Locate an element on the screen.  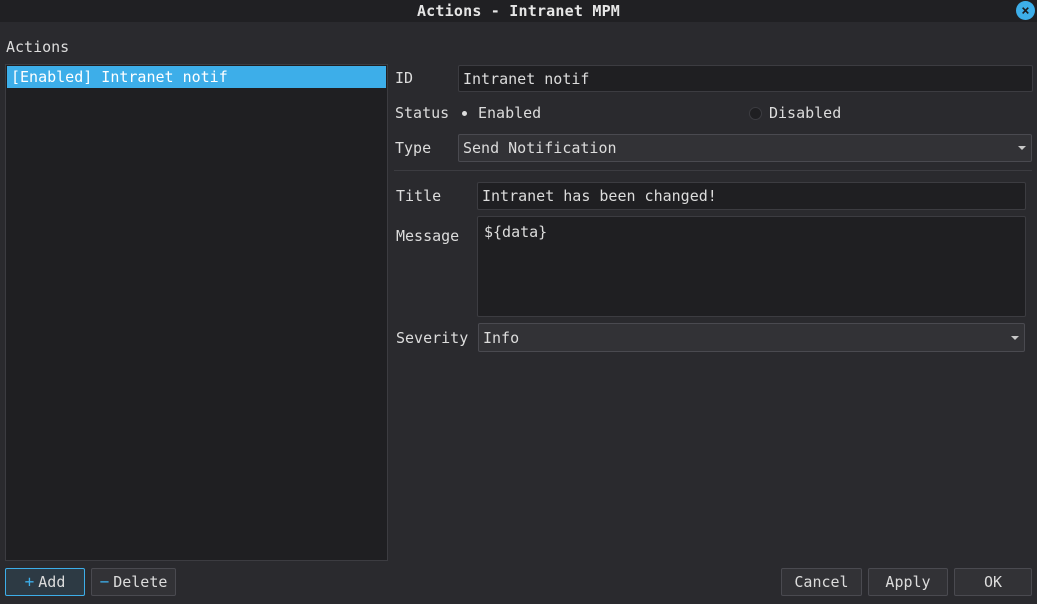
severity-label: Severity is located at coordinates (432, 338).